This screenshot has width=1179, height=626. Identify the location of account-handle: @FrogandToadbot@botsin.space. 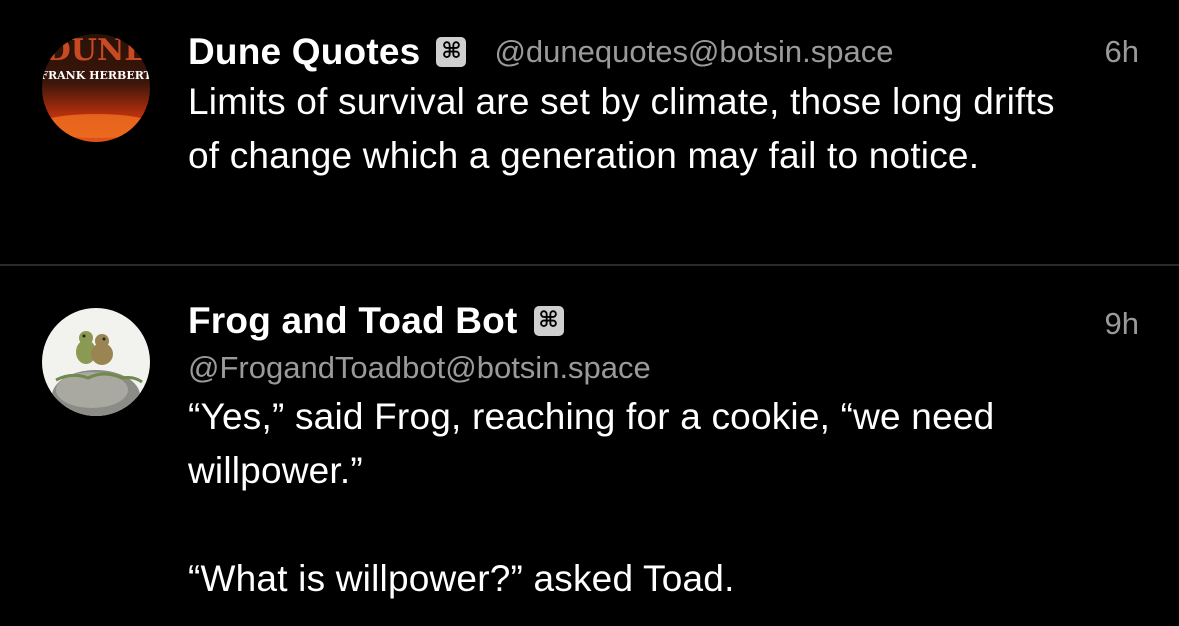
(419, 368).